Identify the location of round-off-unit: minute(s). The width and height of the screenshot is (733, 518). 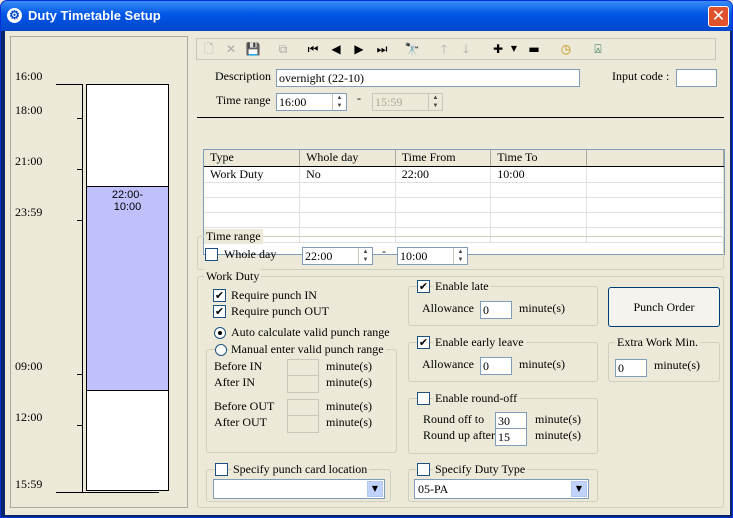
(558, 419).